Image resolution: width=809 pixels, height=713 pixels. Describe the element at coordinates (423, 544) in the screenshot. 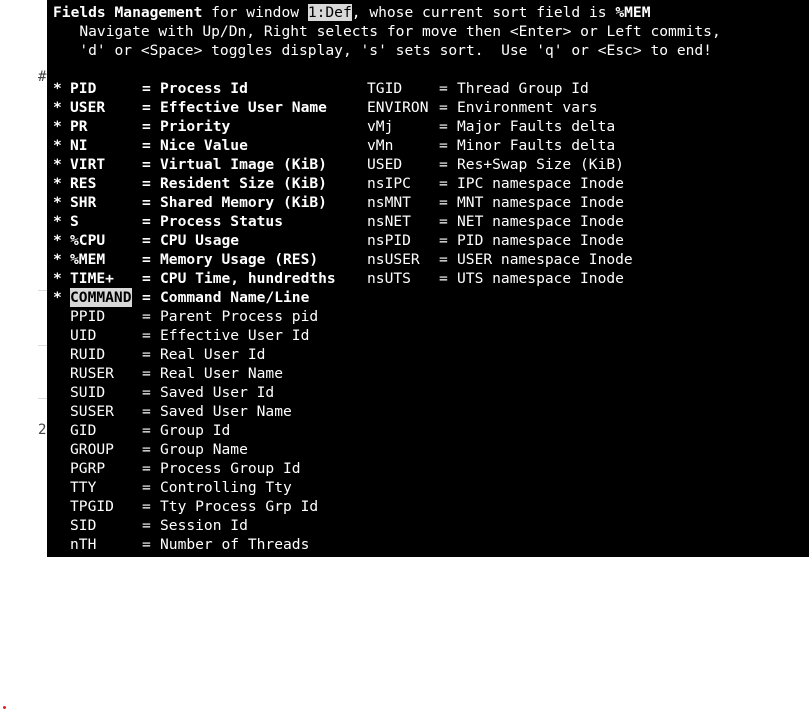

I see `field-row: nTH = Number of Threads` at that location.